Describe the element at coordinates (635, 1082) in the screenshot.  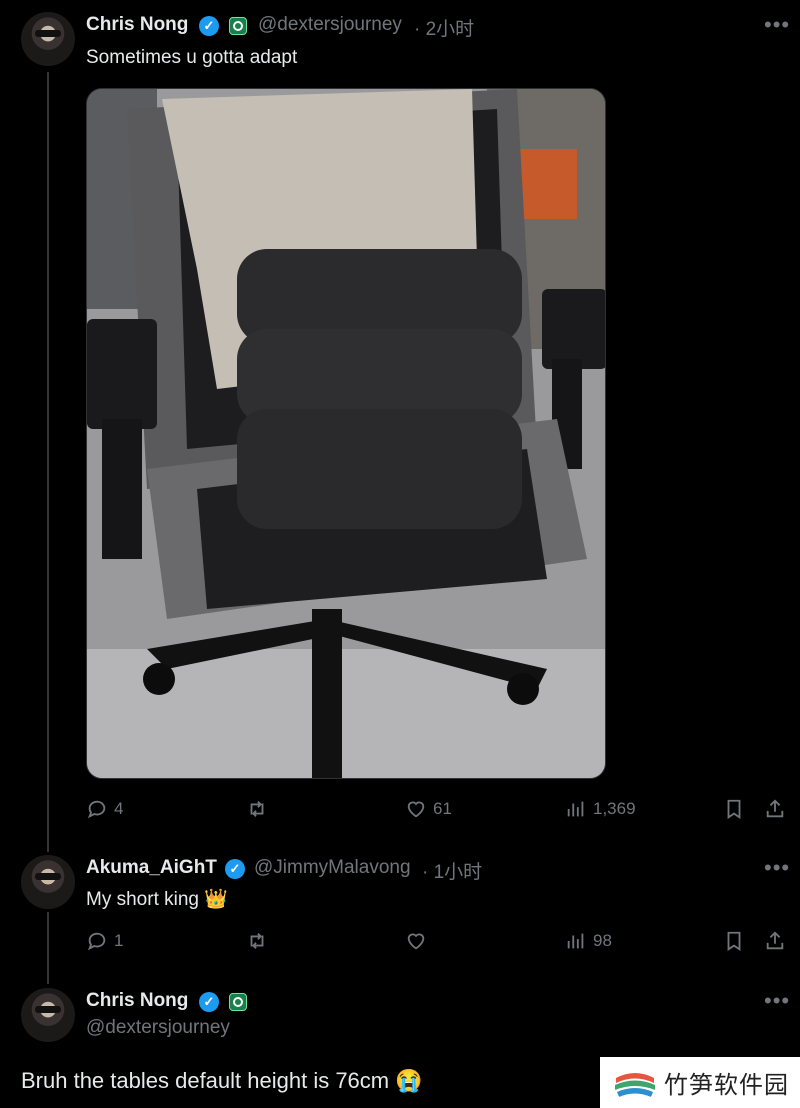
I see `watermark-logo-icon` at that location.